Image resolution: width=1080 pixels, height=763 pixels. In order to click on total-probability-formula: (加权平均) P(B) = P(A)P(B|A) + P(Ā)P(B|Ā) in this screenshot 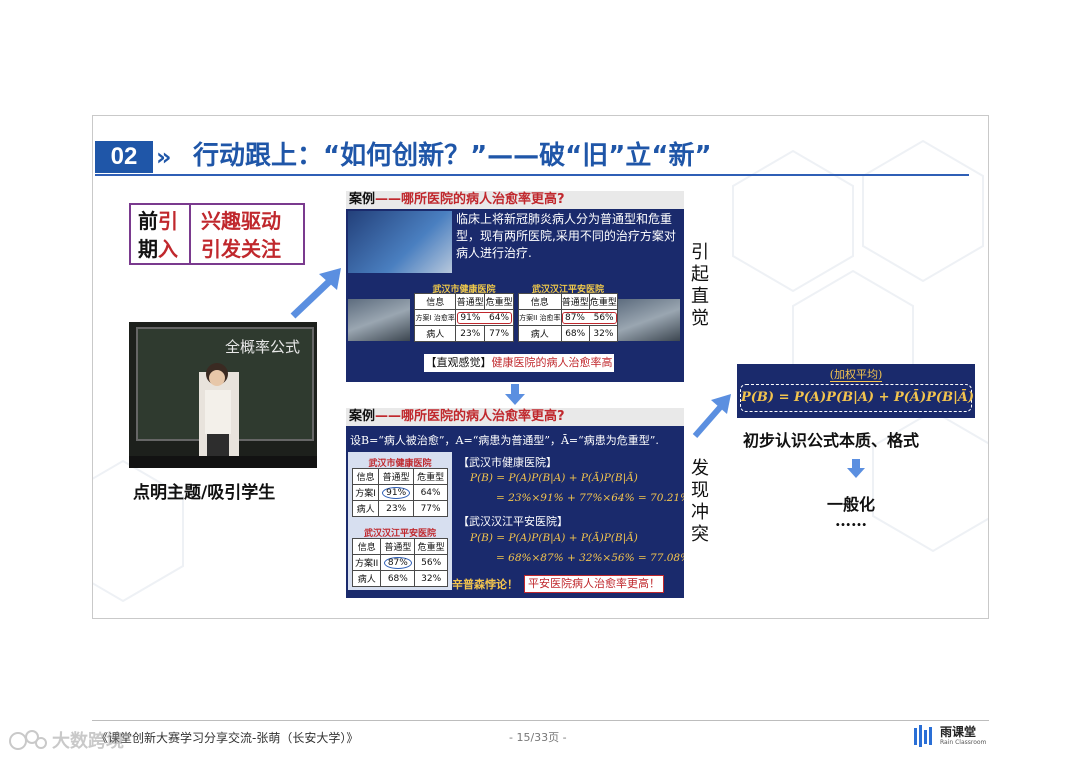, I will do `click(856, 391)`.